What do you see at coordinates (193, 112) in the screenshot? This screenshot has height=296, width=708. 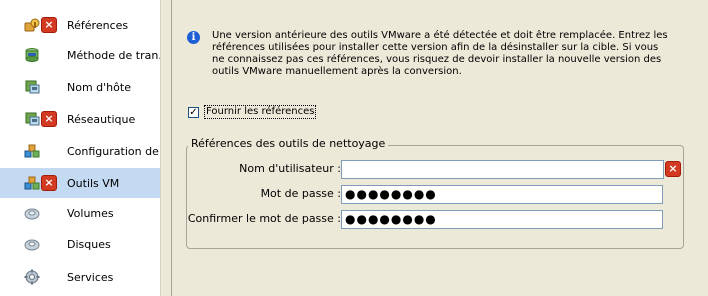 I see `provide-credentials-checkbox: ✓` at bounding box center [193, 112].